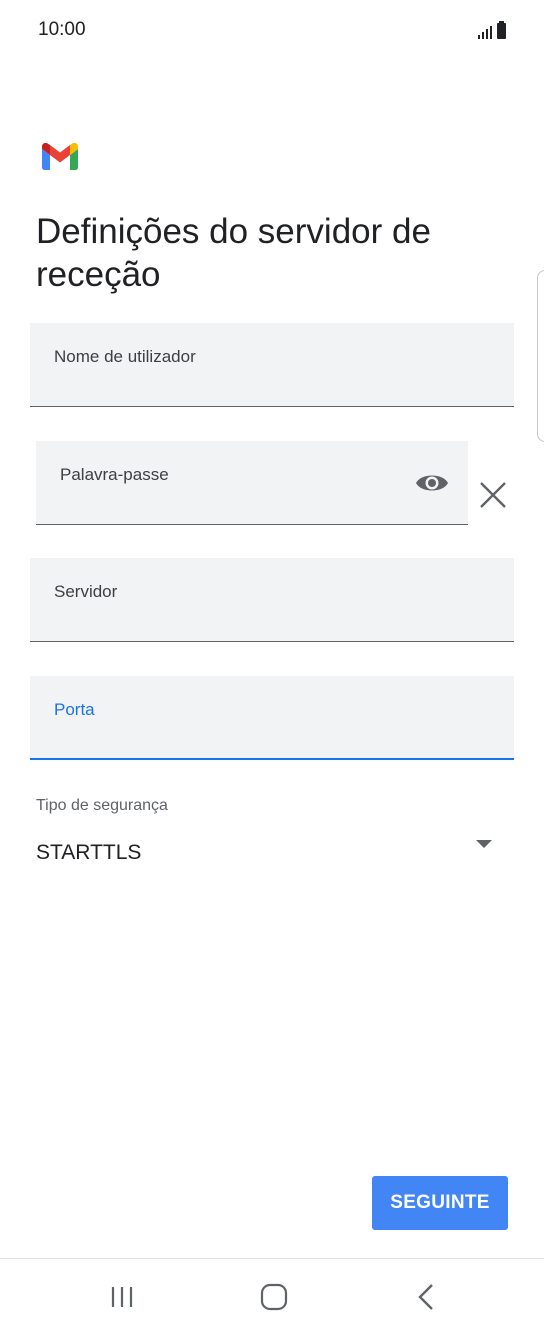  I want to click on username-field: Nome de utilizador, so click(272, 365).